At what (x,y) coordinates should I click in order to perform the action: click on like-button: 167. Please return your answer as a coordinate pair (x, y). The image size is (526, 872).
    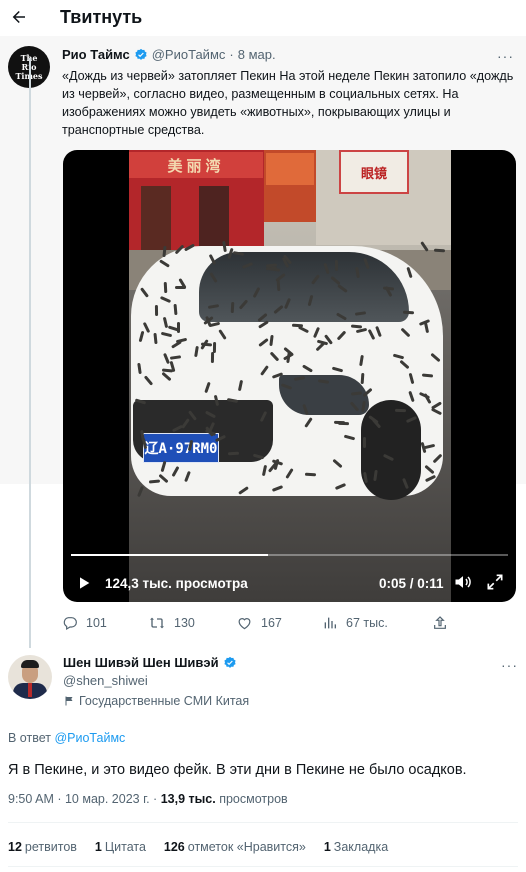
    Looking at the image, I should click on (279, 623).